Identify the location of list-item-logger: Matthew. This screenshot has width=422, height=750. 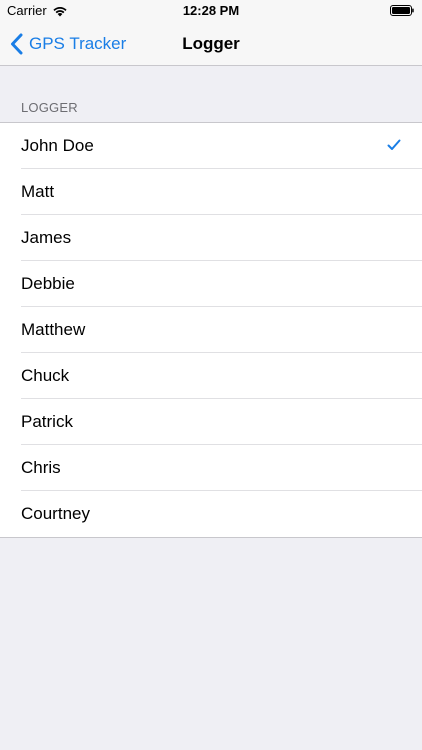
(211, 330).